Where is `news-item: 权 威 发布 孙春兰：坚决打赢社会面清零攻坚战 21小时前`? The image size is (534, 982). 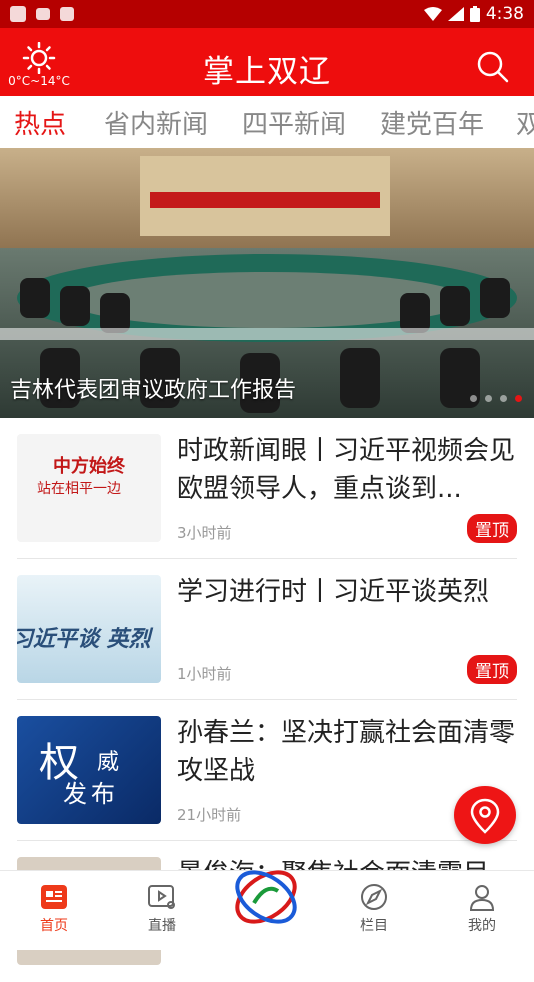
news-item: 权 威 发布 孙春兰：坚决打赢社会面清零攻坚战 21小时前 is located at coordinates (267, 770).